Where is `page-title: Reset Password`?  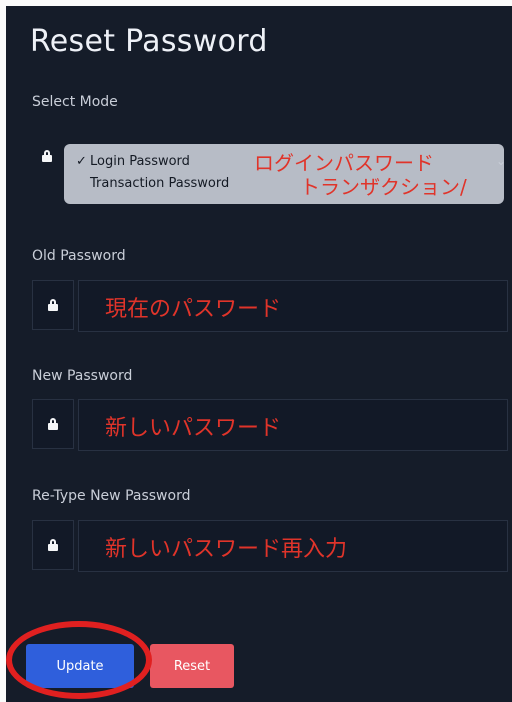
page-title: Reset Password is located at coordinates (149, 41).